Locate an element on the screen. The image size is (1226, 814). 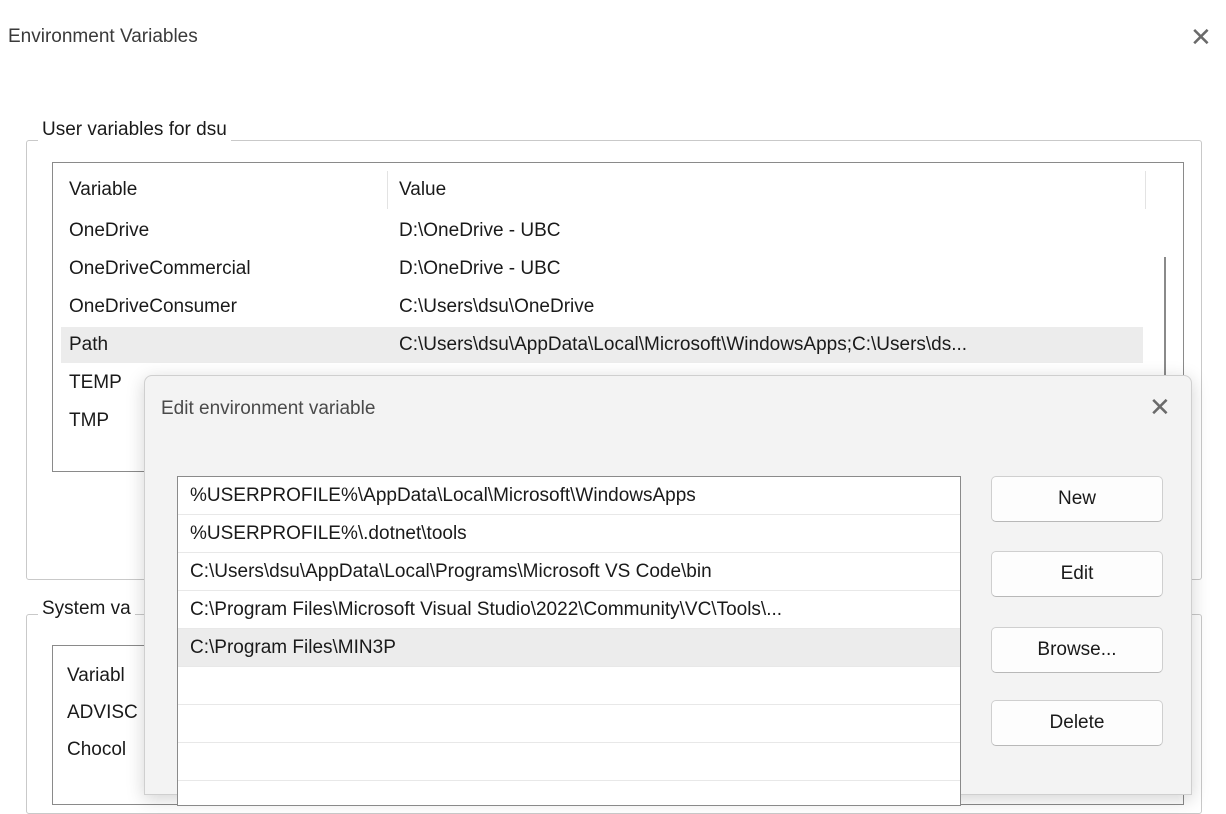
system-variables-legend: System va is located at coordinates (86, 609).